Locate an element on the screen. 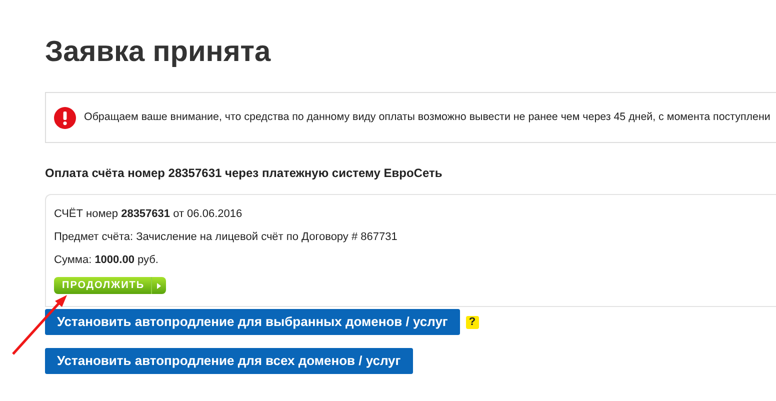 Image resolution: width=776 pixels, height=401 pixels. help-badge: ? is located at coordinates (472, 322).